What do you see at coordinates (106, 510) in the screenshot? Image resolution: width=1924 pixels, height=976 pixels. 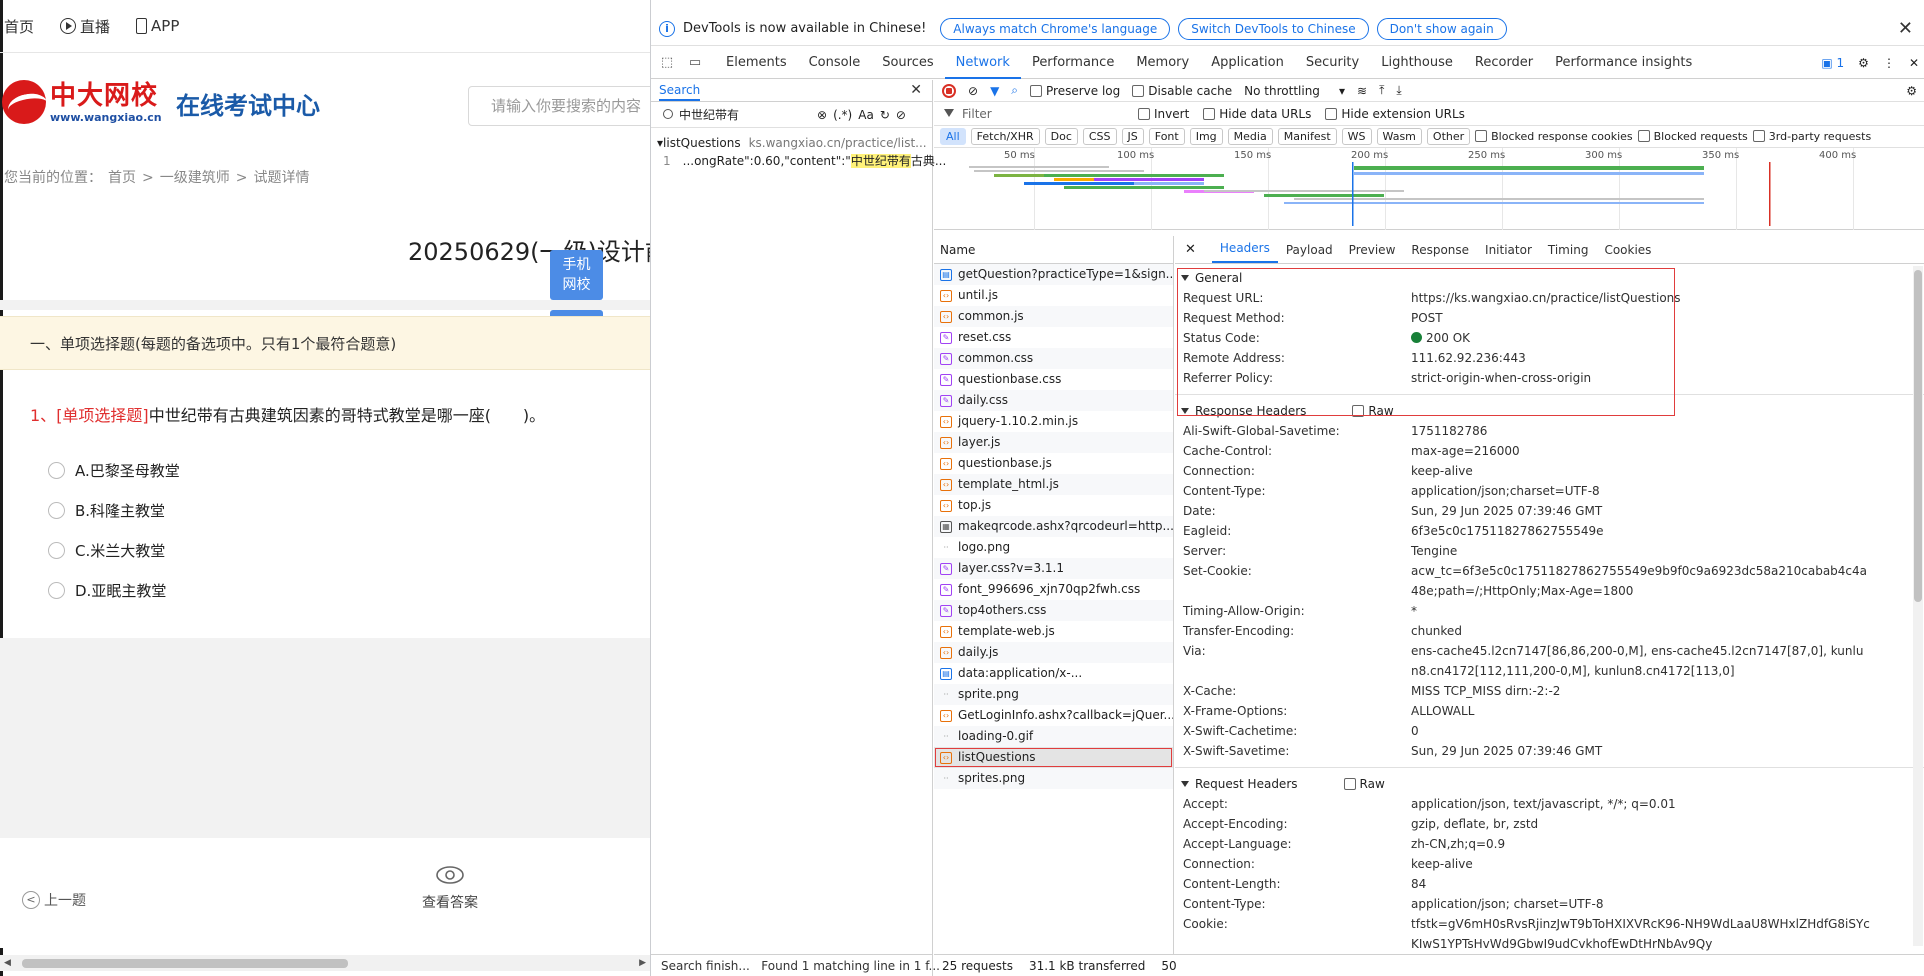 I see `answer-option-b: B.科隆主教堂` at bounding box center [106, 510].